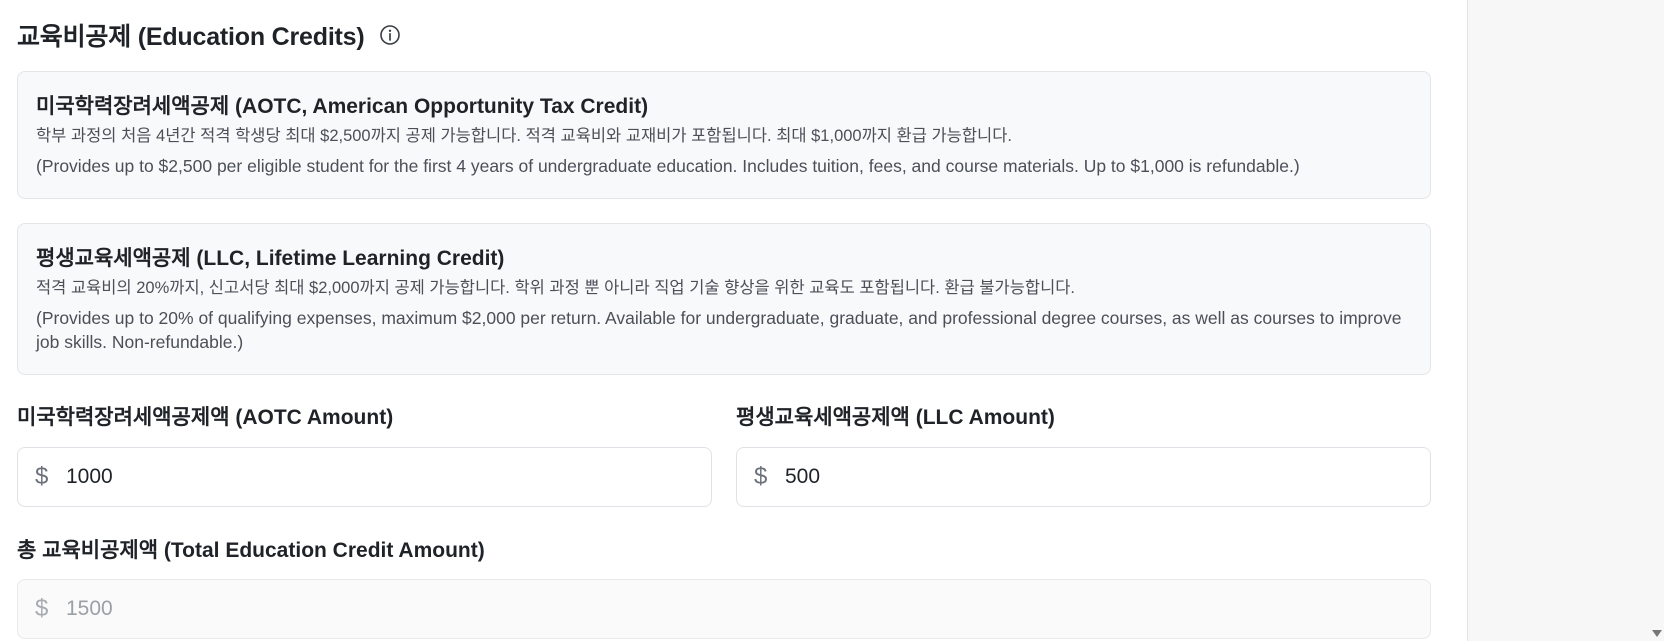 This screenshot has height=641, width=1664. Describe the element at coordinates (366, 609) in the screenshot. I see `total-credit-input` at that location.